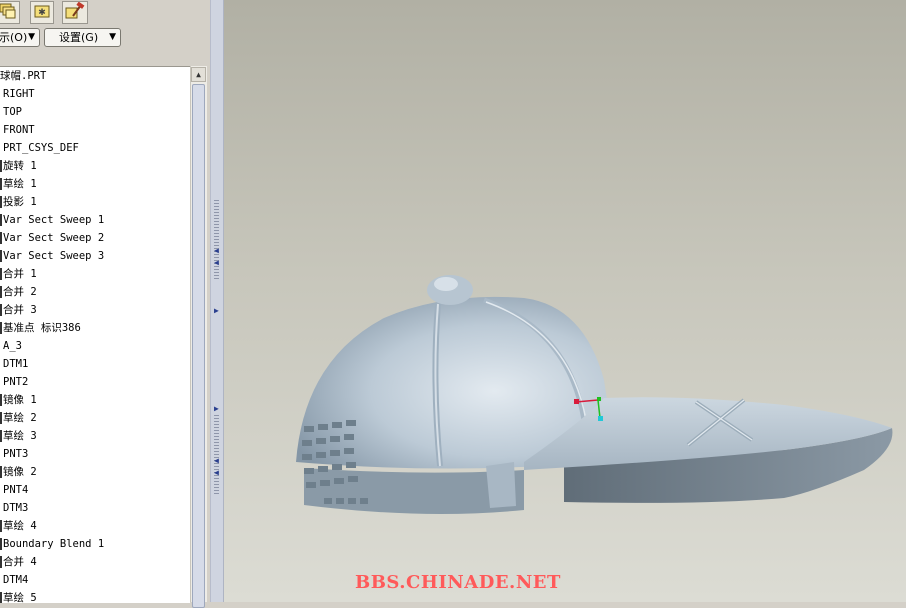 The image size is (906, 608). I want to click on scroll-up-button: ▲, so click(198, 74).